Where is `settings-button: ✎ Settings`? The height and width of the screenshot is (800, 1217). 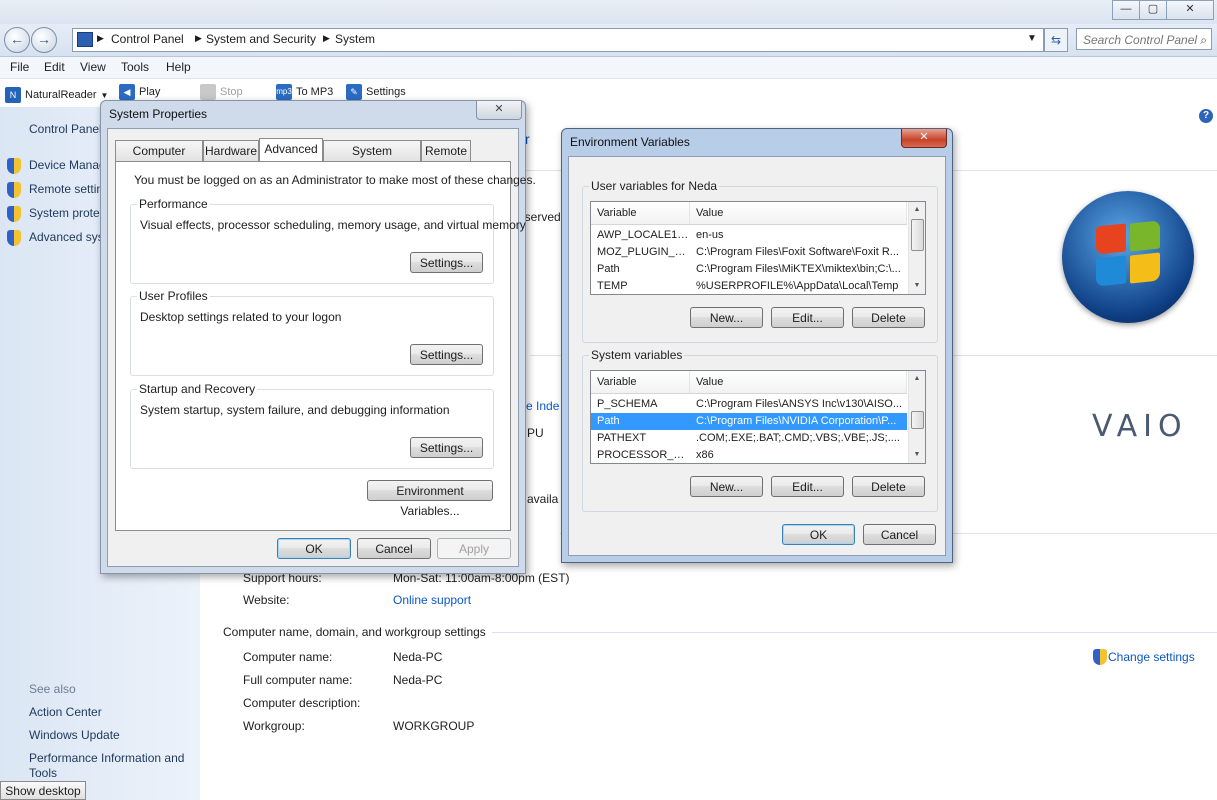
settings-button: ✎ Settings is located at coordinates (376, 92).